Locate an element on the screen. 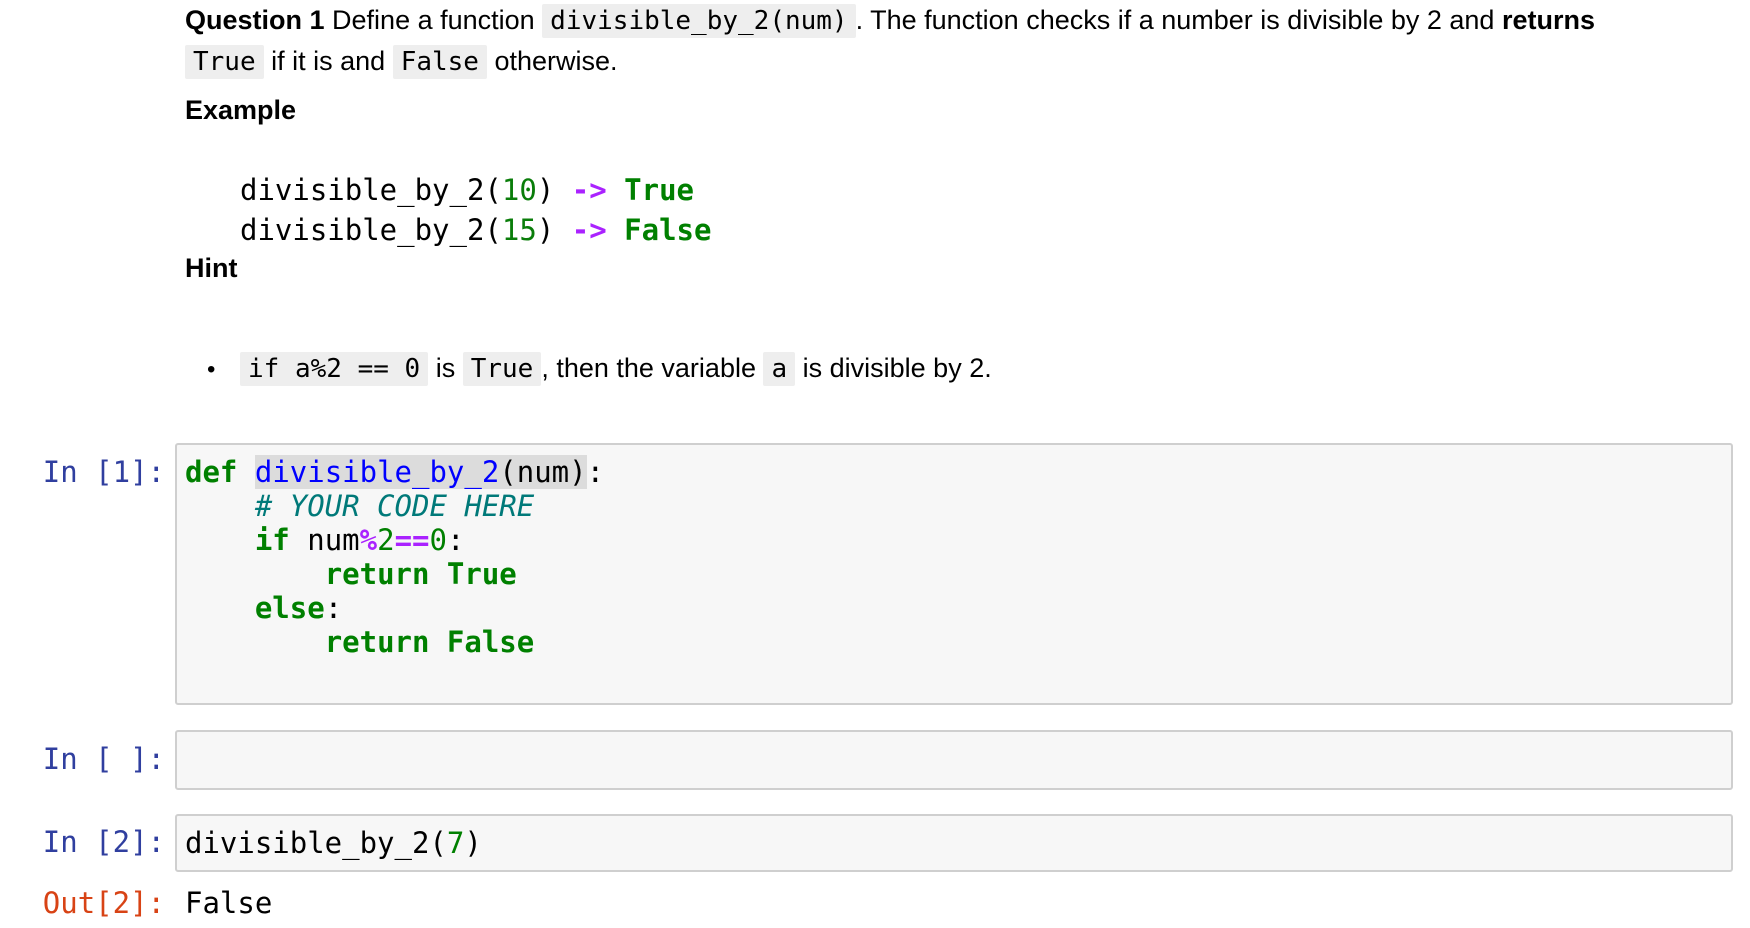 The image size is (1750, 928). hint-text: , then the variable is located at coordinates (652, 368).